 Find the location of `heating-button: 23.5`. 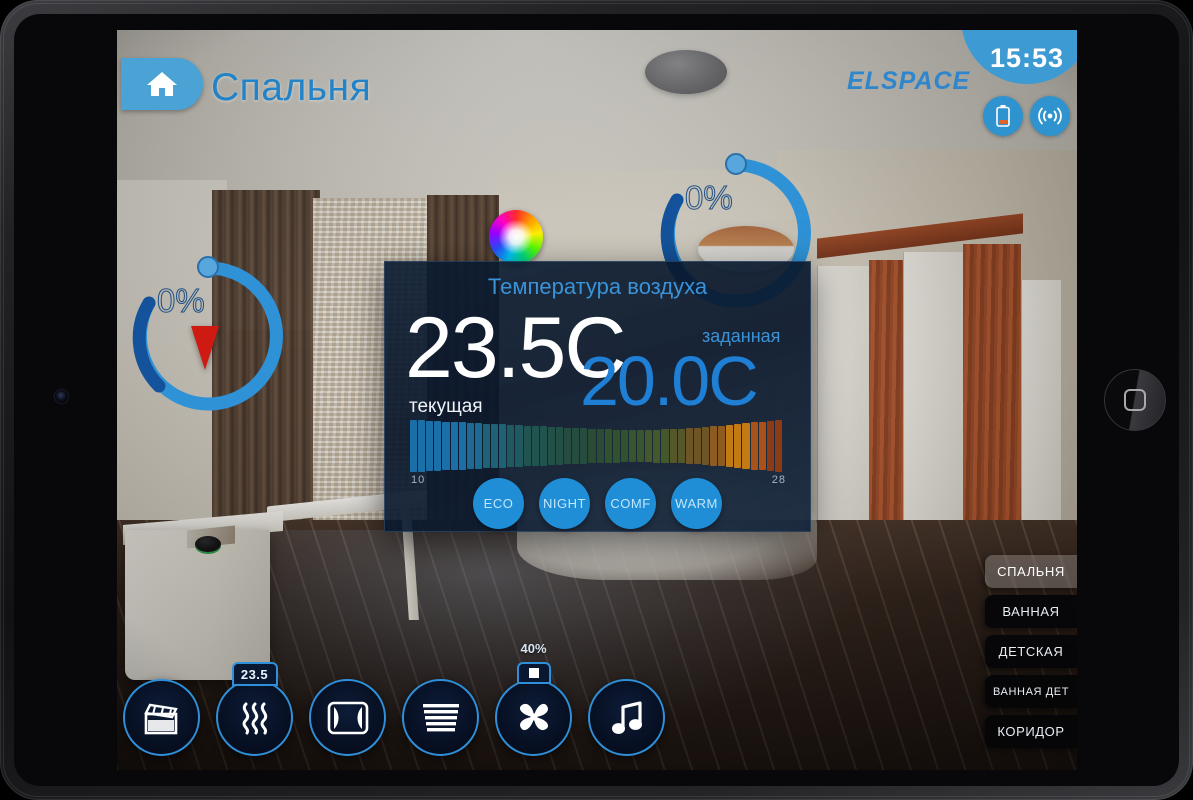

heating-button: 23.5 is located at coordinates (254, 709).